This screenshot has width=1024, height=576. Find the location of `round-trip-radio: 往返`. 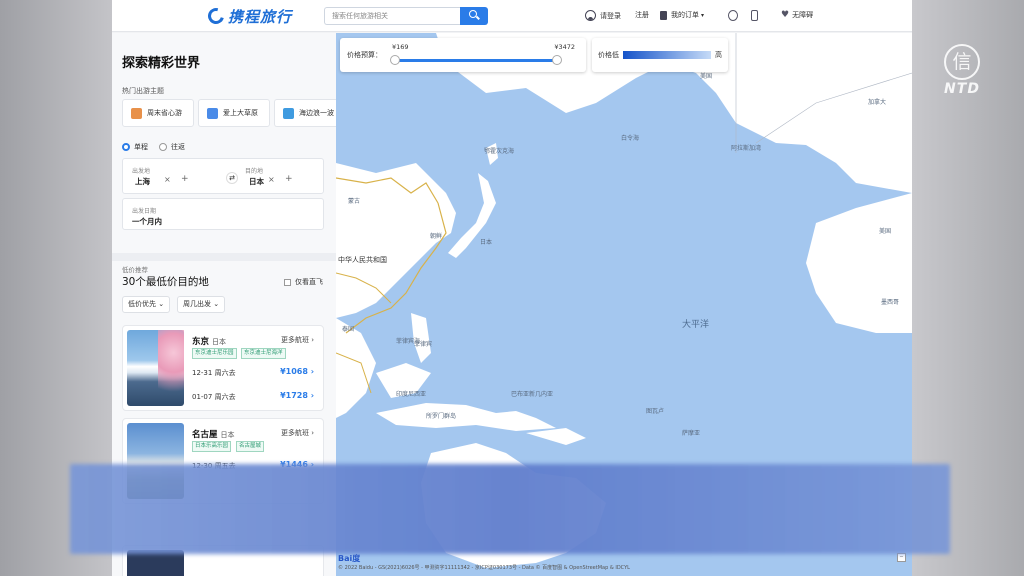

round-trip-radio: 往返 is located at coordinates (172, 147).